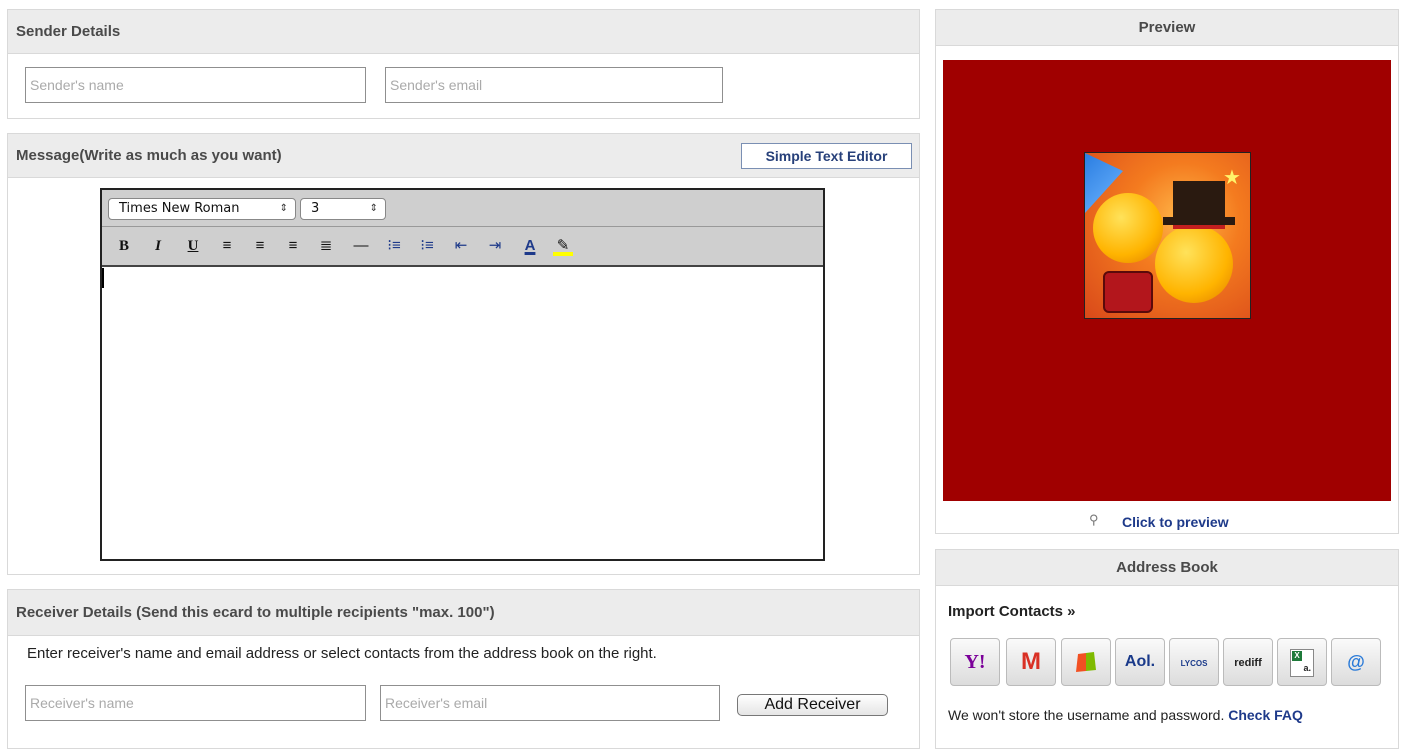  What do you see at coordinates (394, 246) in the screenshot?
I see `ordered-list-icon: ⁝≡` at bounding box center [394, 246].